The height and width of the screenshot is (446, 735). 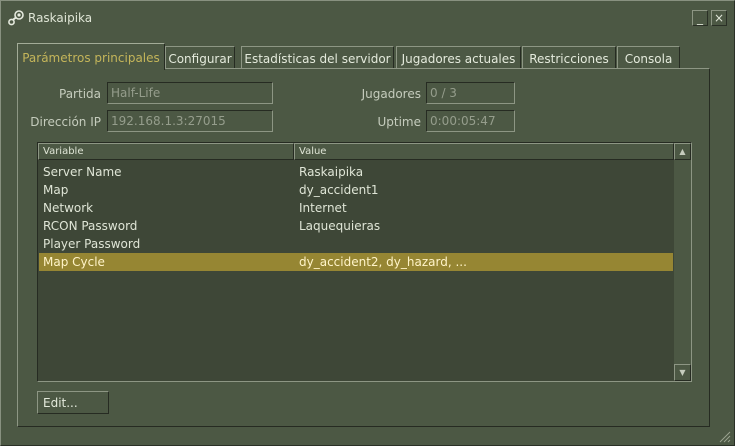 I want to click on list-header: Variable Value, so click(x=356, y=151).